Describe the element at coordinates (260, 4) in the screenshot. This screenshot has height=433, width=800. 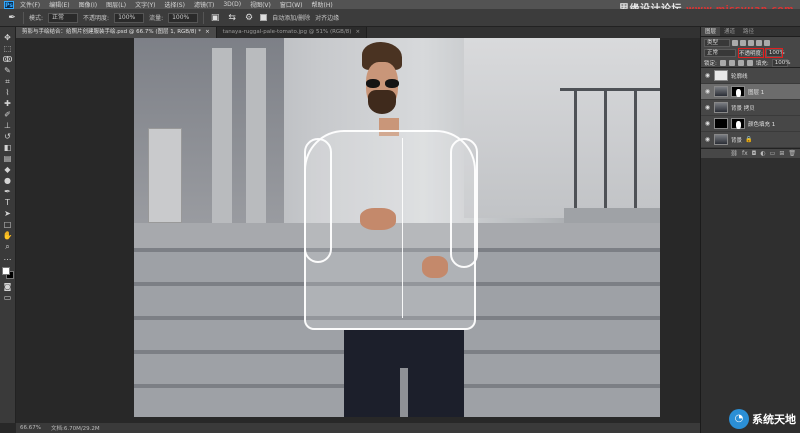
I see `menu-view: 视图(V)` at that location.